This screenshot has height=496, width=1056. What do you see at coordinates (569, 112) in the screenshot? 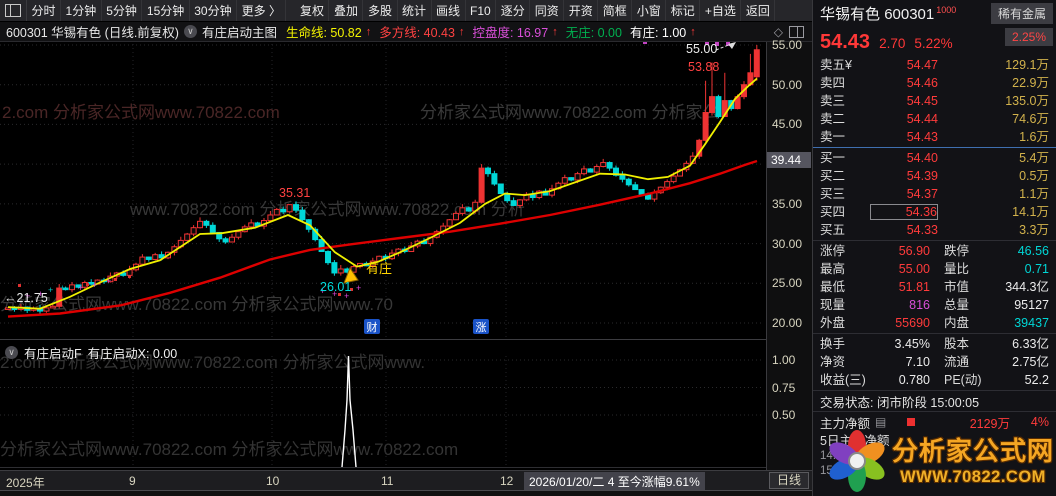
I see `watermark: 分析家公式网www.70822.com 分析家公` at bounding box center [569, 112].